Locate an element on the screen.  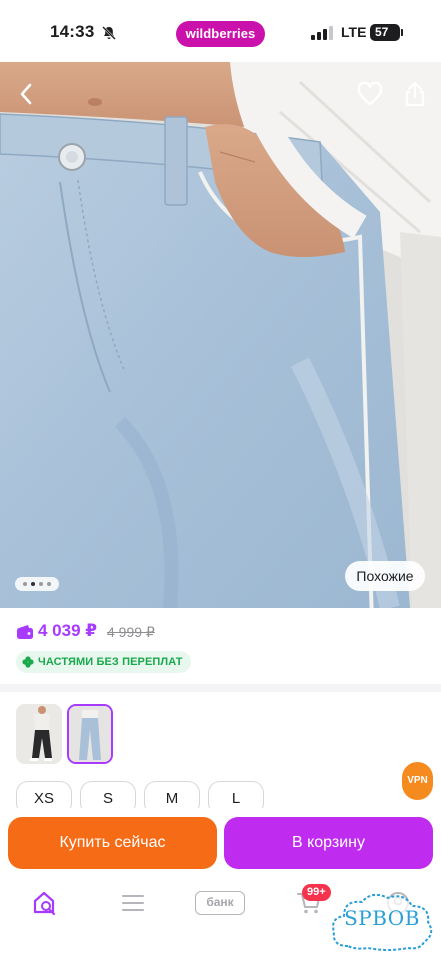
status-bar: 14:33 wildberries LTE 57 is located at coordinates (220, 31).